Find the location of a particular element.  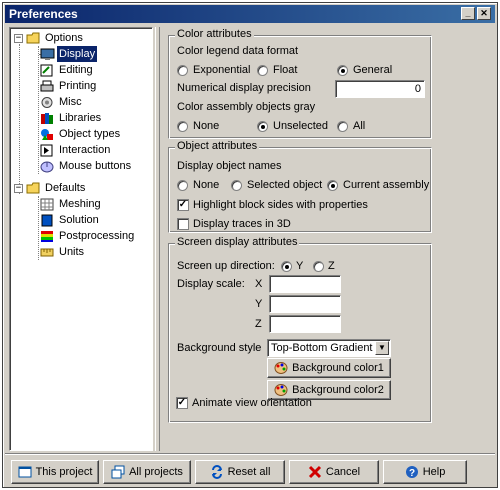

tree-label: Interaction is located at coordinates (85, 150).